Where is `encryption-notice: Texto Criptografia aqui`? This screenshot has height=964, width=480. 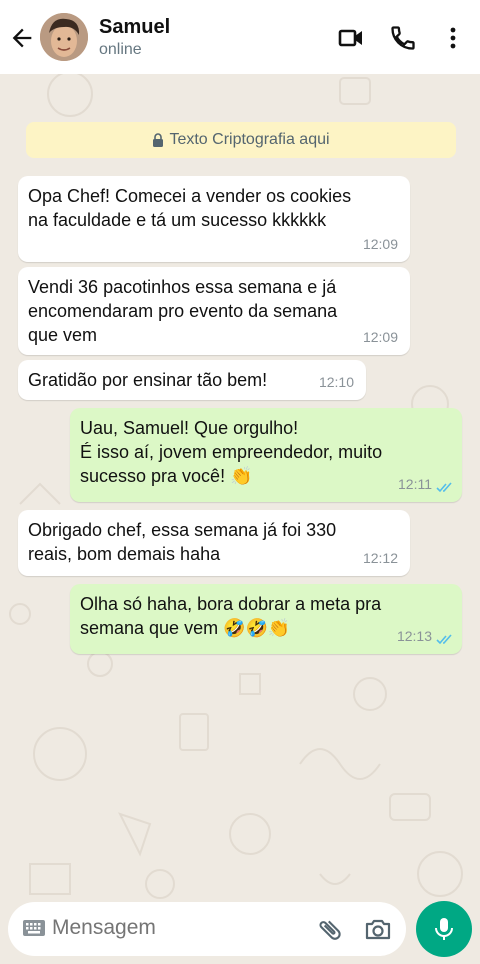 encryption-notice: Texto Criptografia aqui is located at coordinates (241, 140).